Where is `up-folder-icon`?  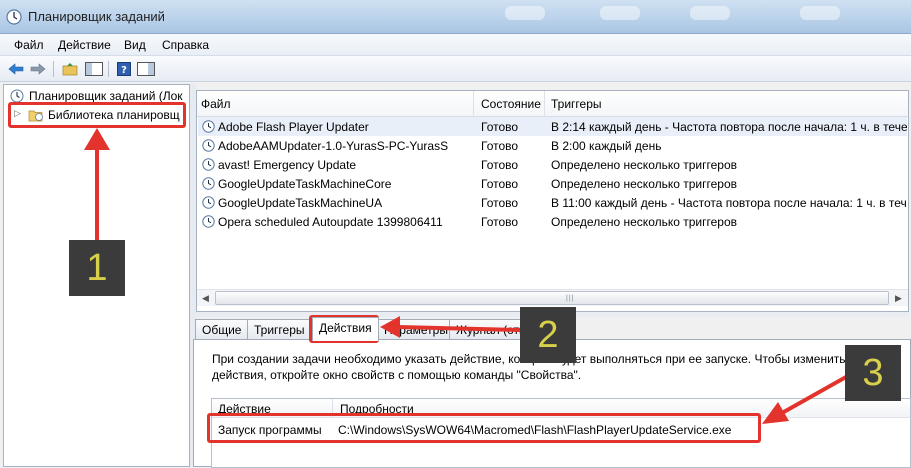 up-folder-icon is located at coordinates (70, 69).